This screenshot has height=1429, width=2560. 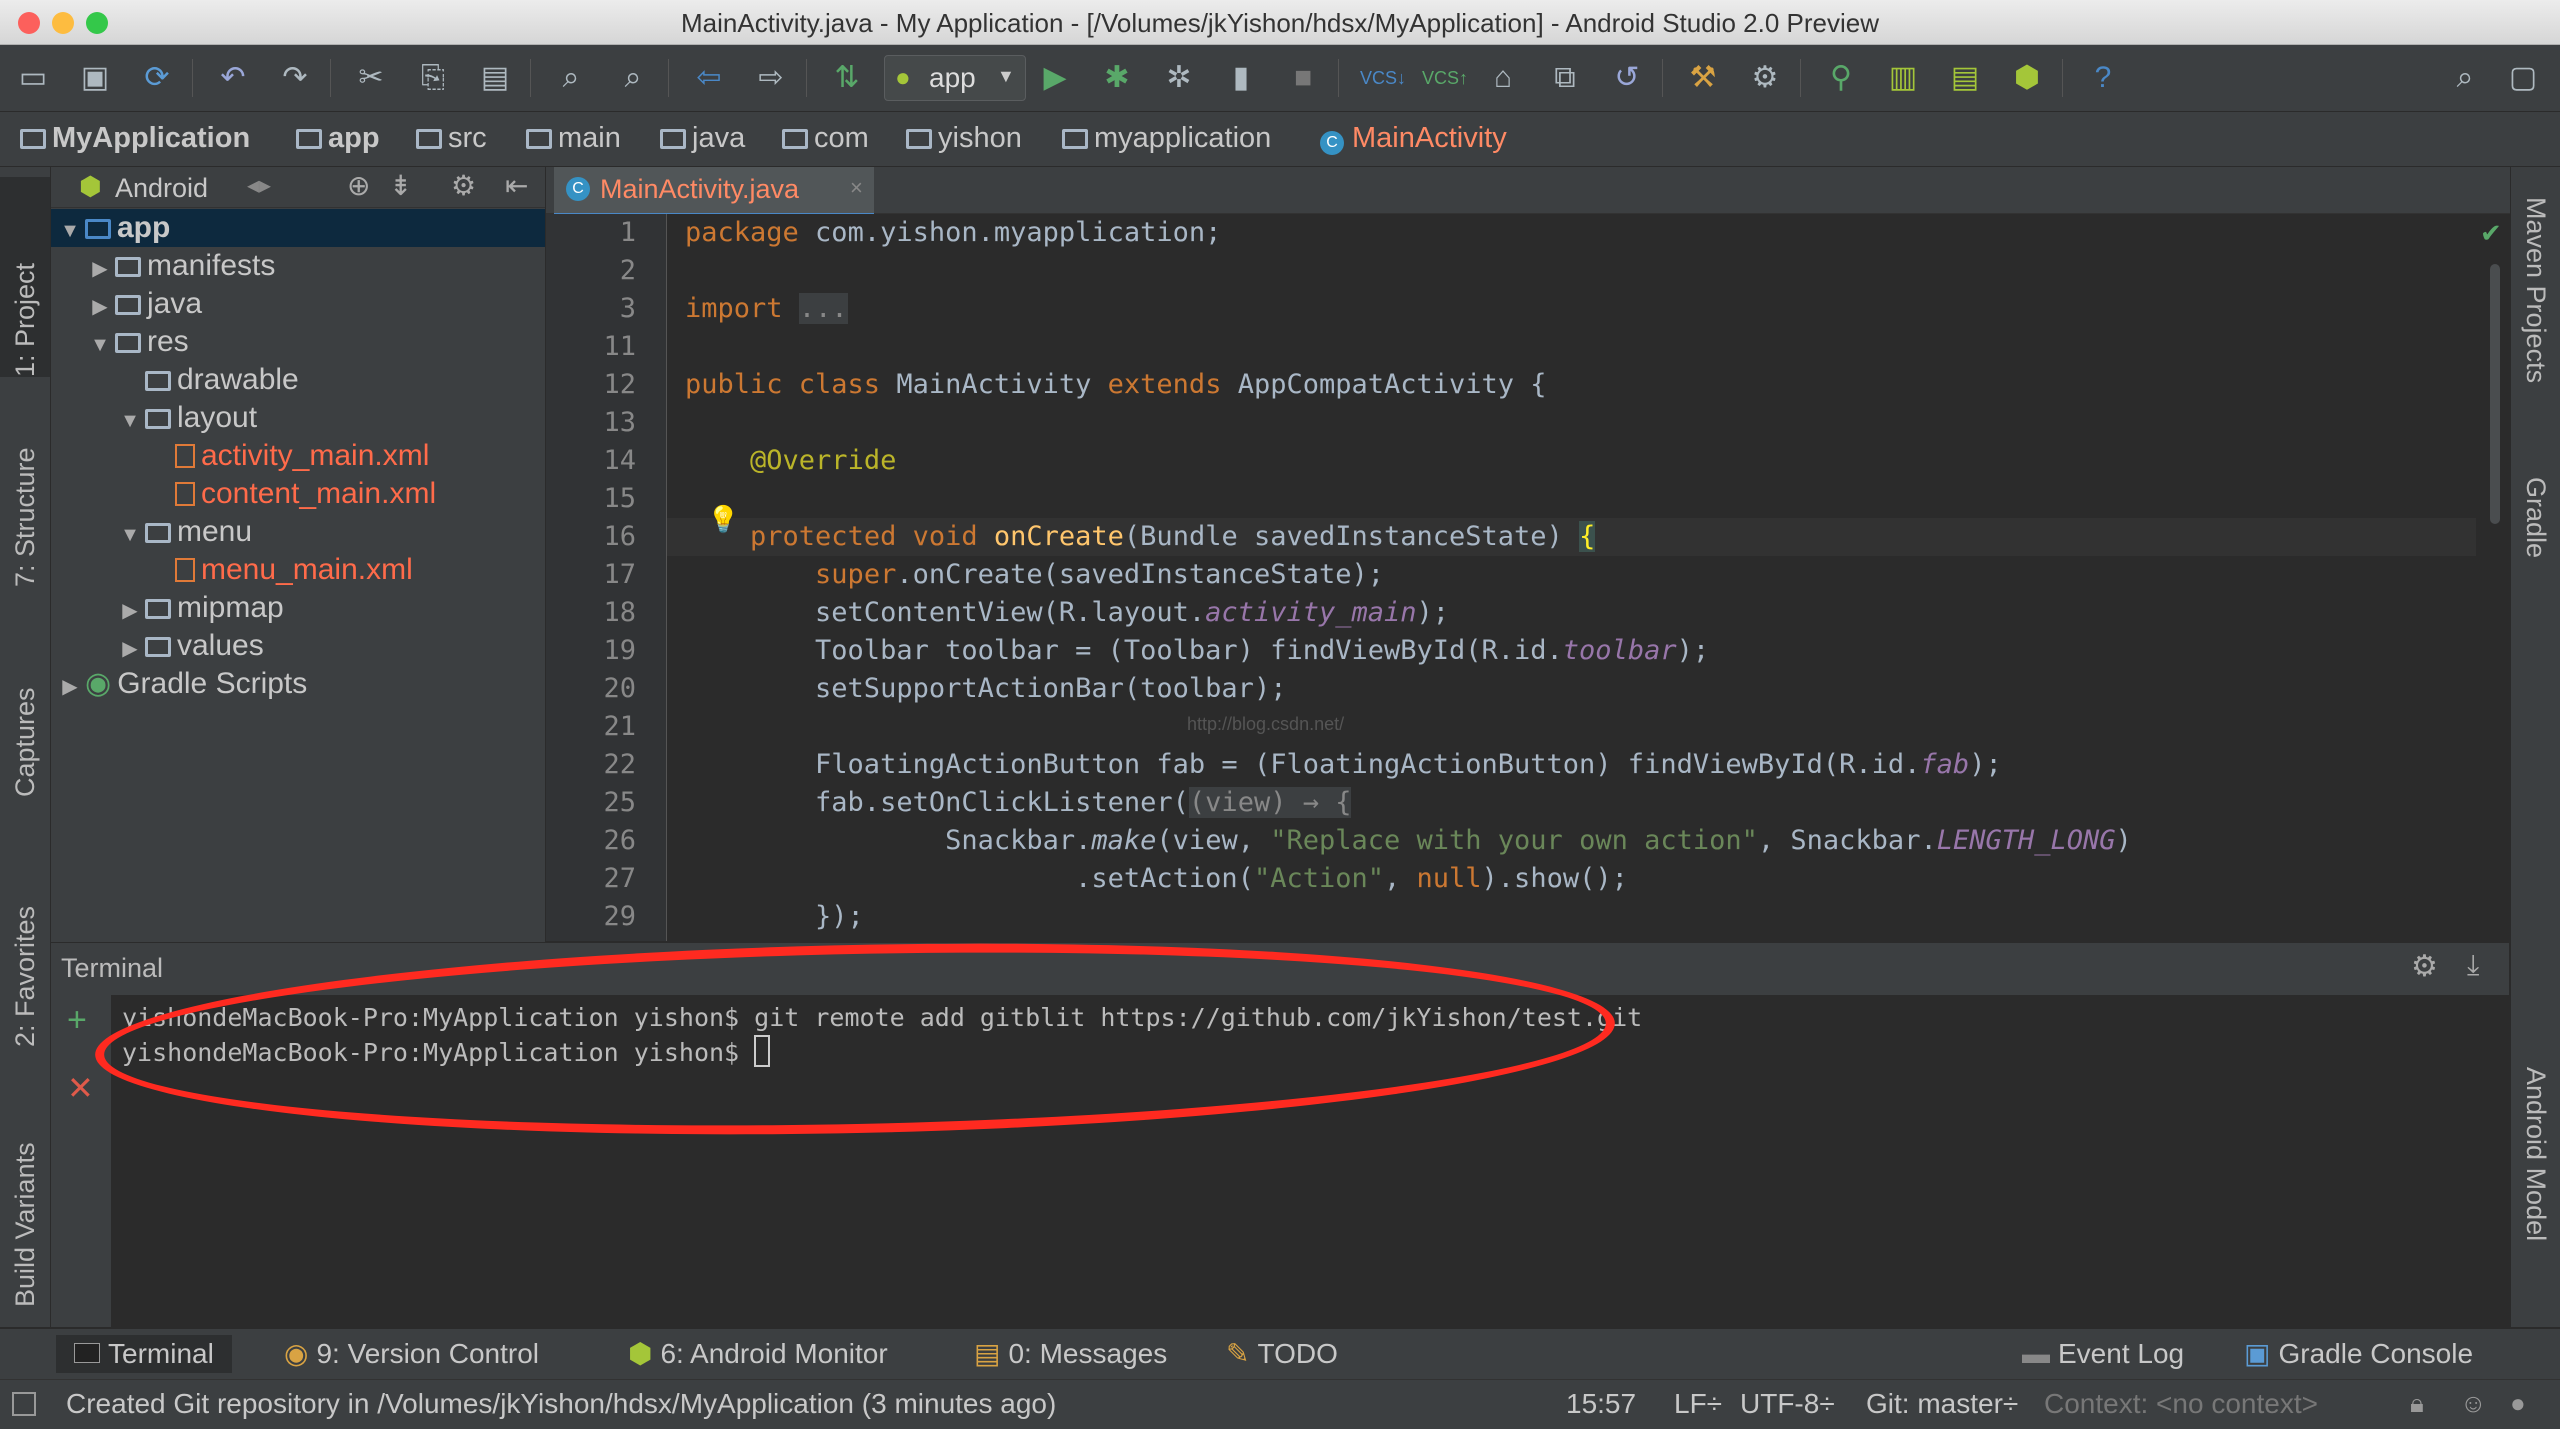 What do you see at coordinates (2417, 1404) in the screenshot?
I see `lock-icon: 🔒︎` at bounding box center [2417, 1404].